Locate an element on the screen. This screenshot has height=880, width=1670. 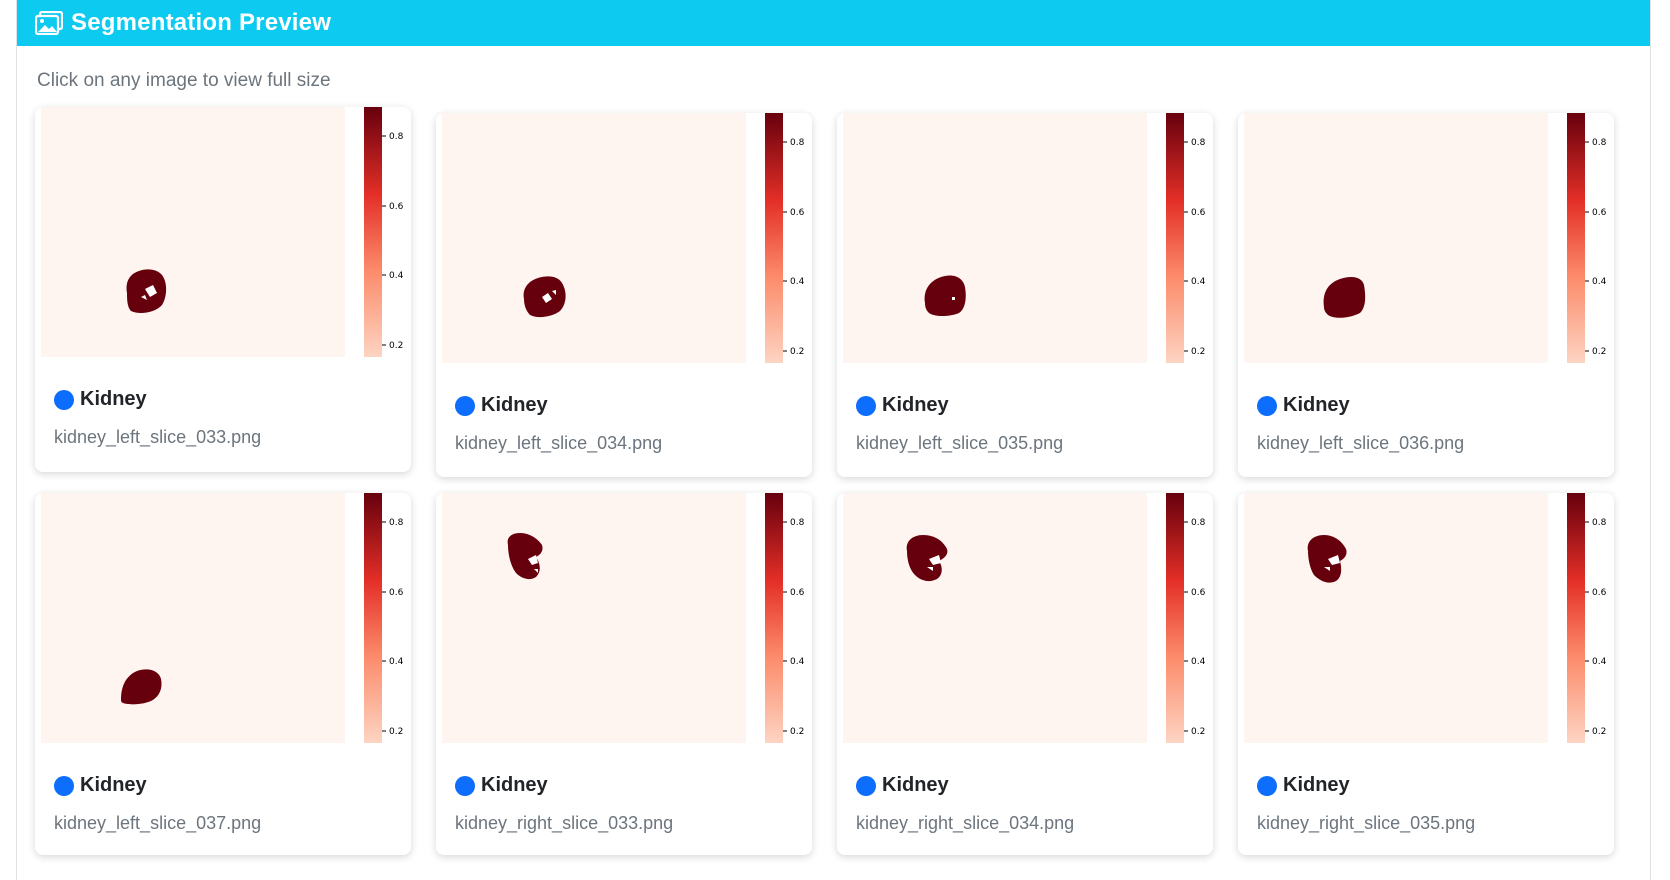
filename: kidney_right_slice_033.png is located at coordinates (564, 823).